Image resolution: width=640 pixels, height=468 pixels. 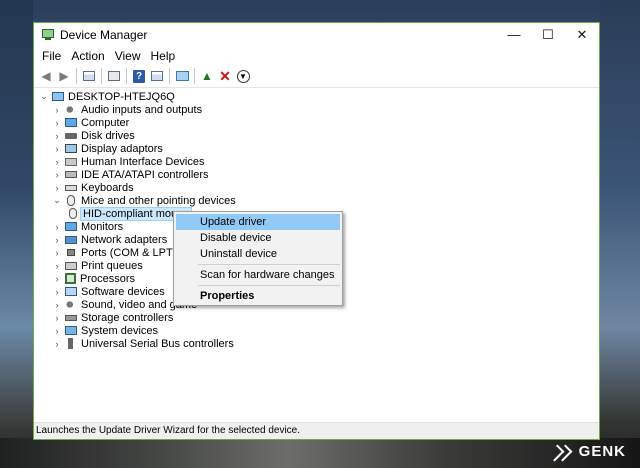 I want to click on ide-icon, so click(x=71, y=174).